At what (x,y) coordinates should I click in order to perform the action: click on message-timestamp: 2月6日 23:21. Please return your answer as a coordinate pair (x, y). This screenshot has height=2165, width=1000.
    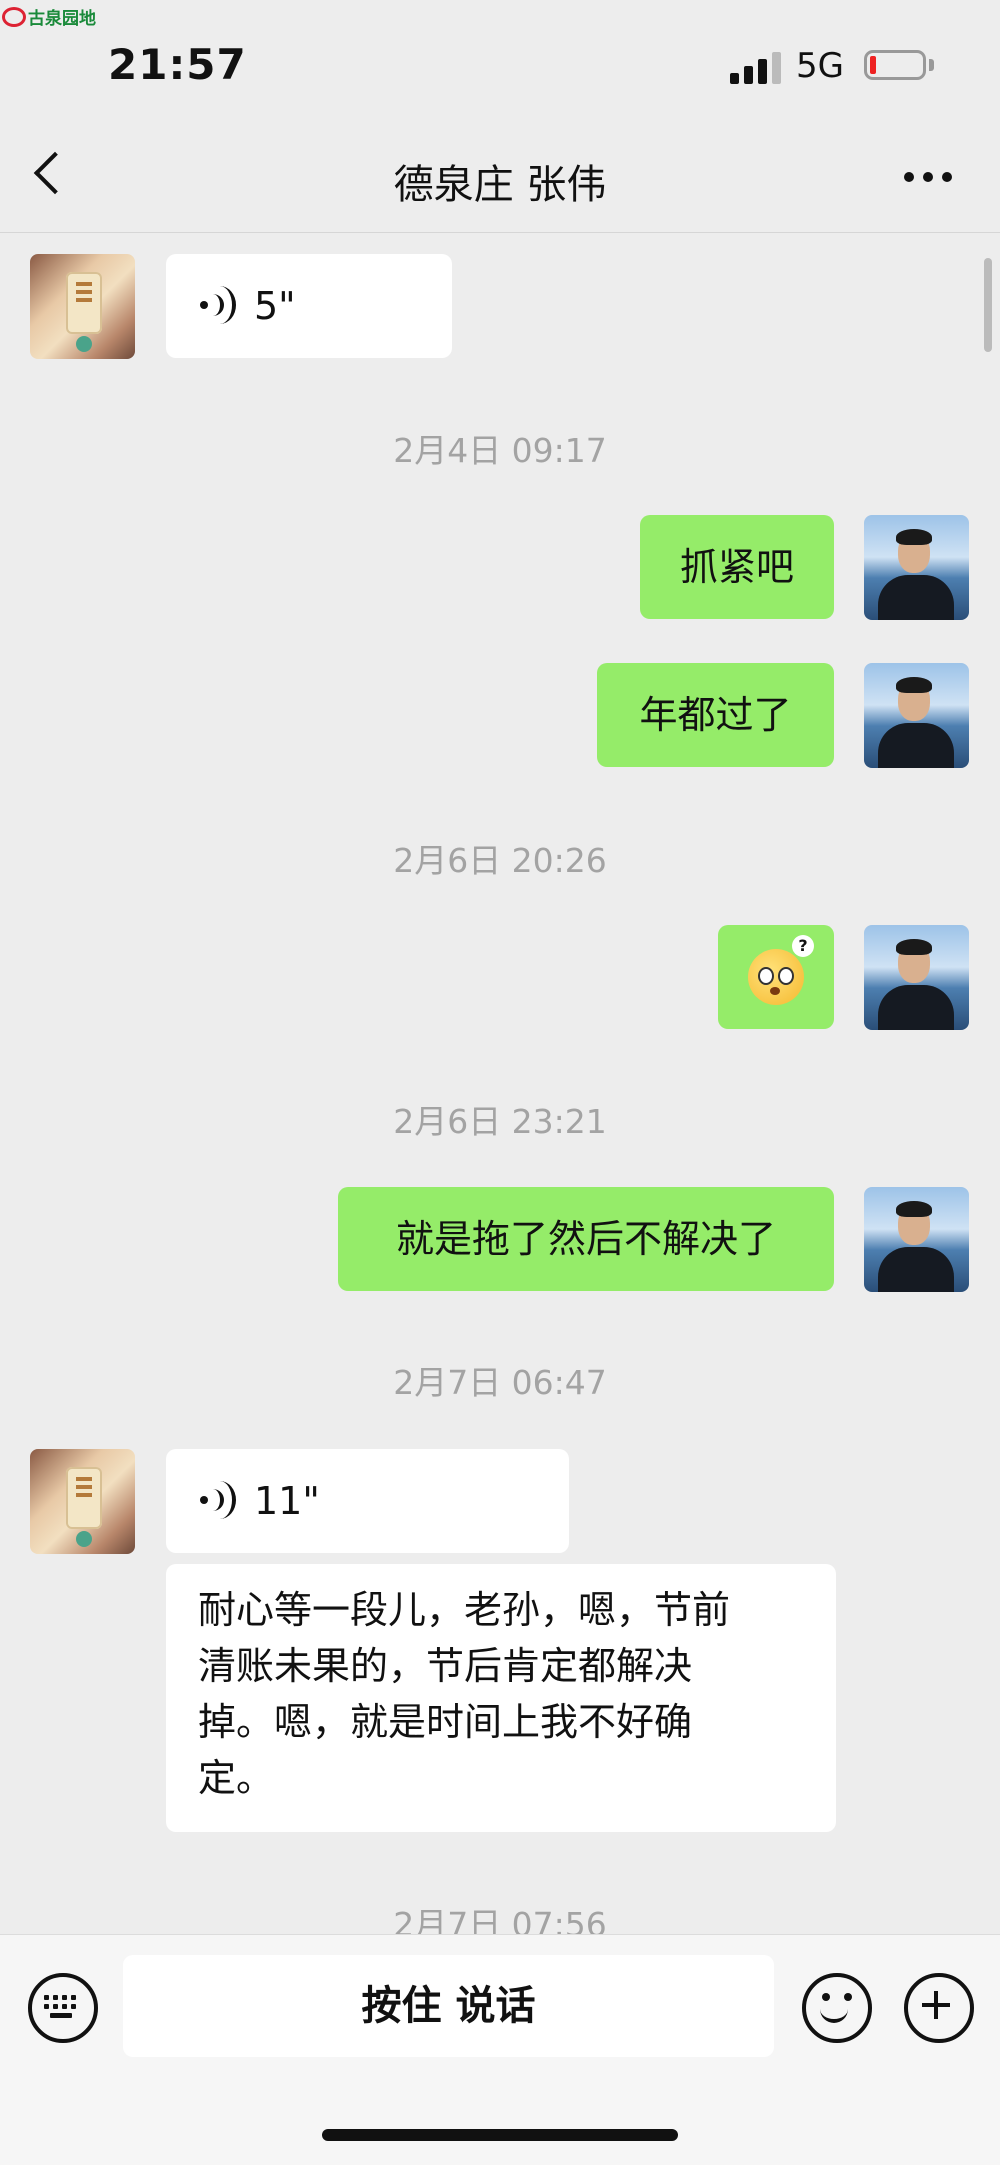
    Looking at the image, I should click on (500, 1121).